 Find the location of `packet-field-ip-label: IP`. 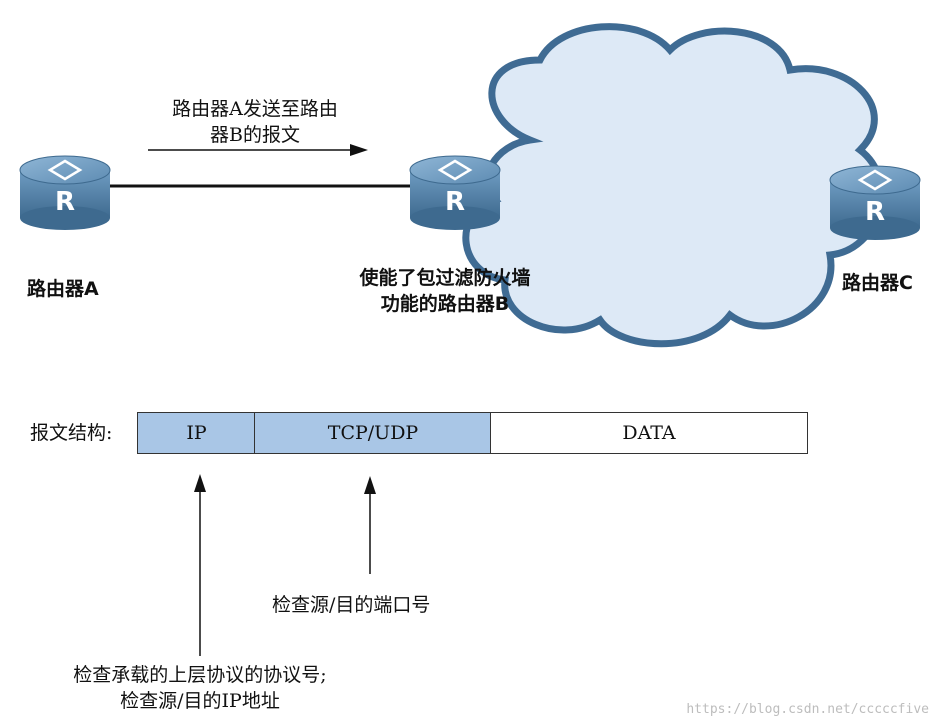

packet-field-ip-label: IP is located at coordinates (196, 433).